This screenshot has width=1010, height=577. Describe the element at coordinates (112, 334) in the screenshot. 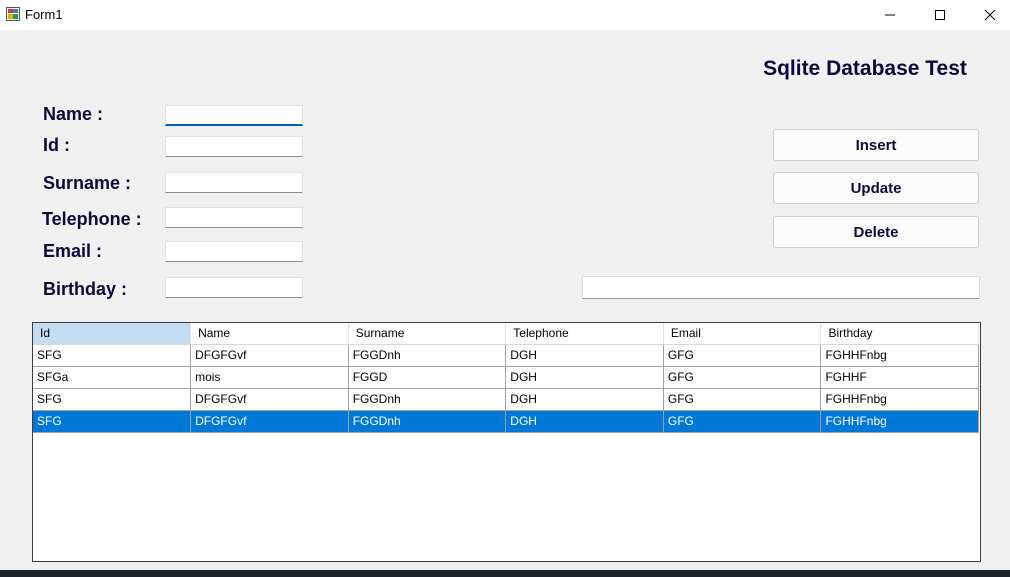

I see `column-header-id: Id` at that location.